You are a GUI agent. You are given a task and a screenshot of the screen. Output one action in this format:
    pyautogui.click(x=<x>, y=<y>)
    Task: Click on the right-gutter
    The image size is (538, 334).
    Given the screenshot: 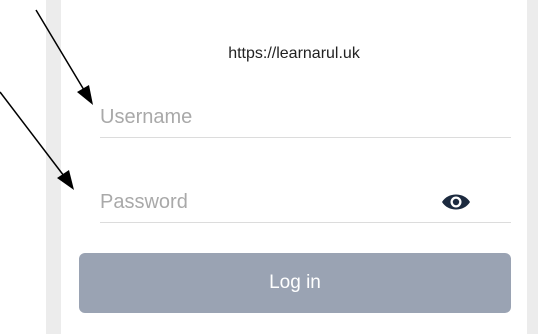 What is the action you would take?
    pyautogui.click(x=532, y=167)
    